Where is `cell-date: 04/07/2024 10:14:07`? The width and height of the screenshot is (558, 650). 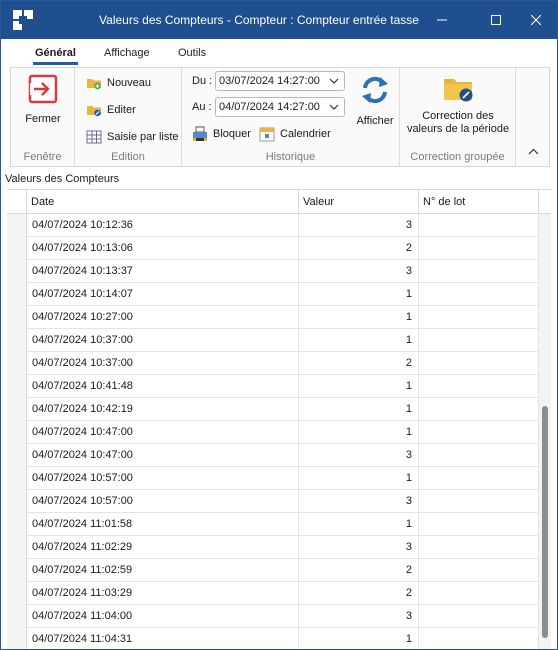 cell-date: 04/07/2024 10:14:07 is located at coordinates (163, 294).